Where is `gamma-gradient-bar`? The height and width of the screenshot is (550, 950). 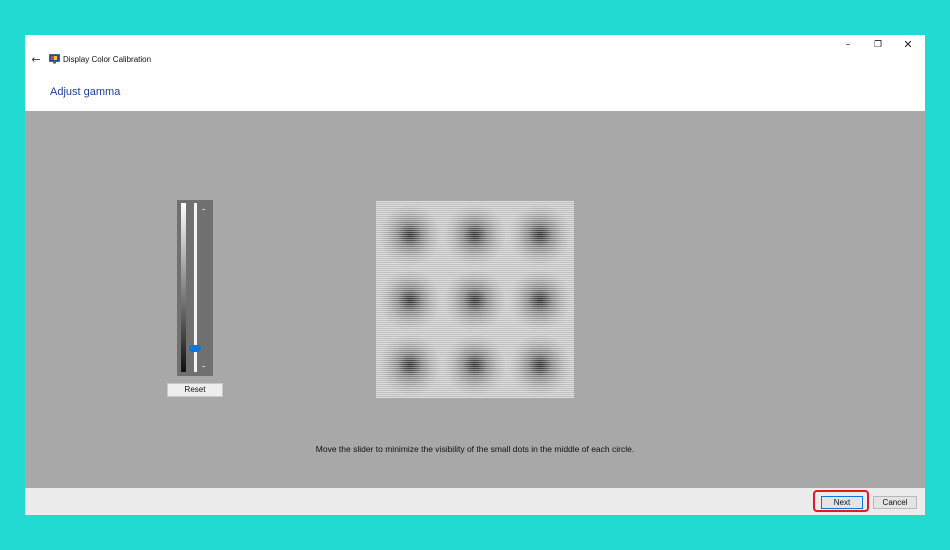
gamma-gradient-bar is located at coordinates (183, 287).